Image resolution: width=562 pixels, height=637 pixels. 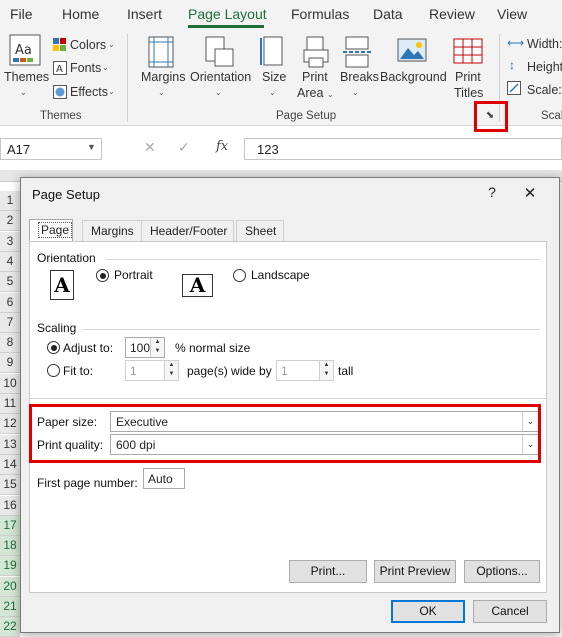 I want to click on scale-icon, so click(x=514, y=88).